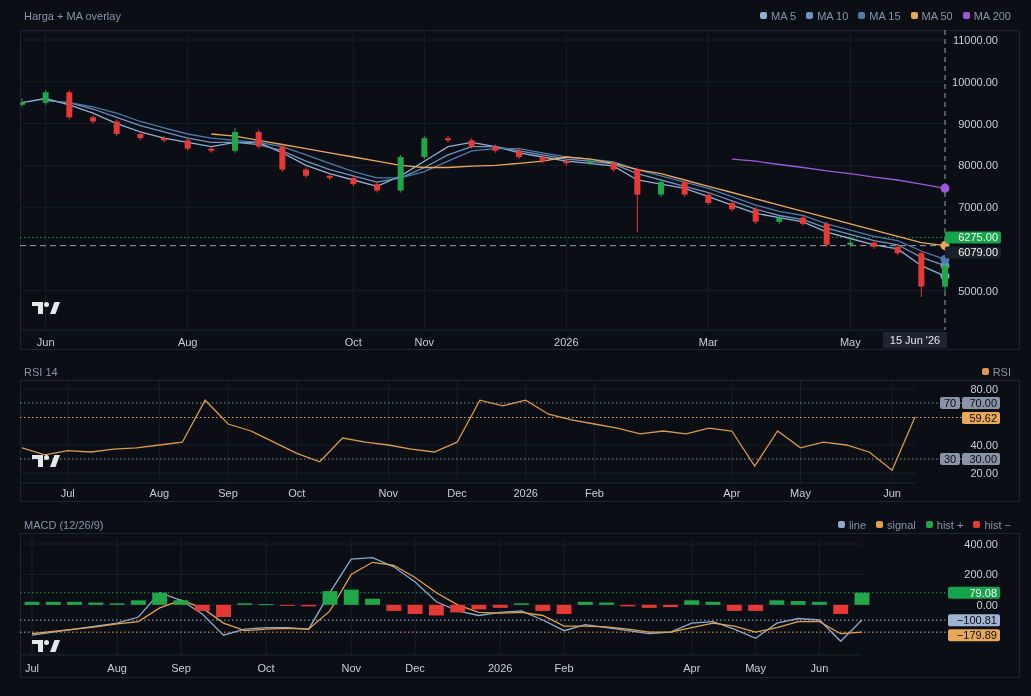 The image size is (1031, 696). Describe the element at coordinates (978, 207) in the screenshot. I see `axis-label: 7000.00` at that location.